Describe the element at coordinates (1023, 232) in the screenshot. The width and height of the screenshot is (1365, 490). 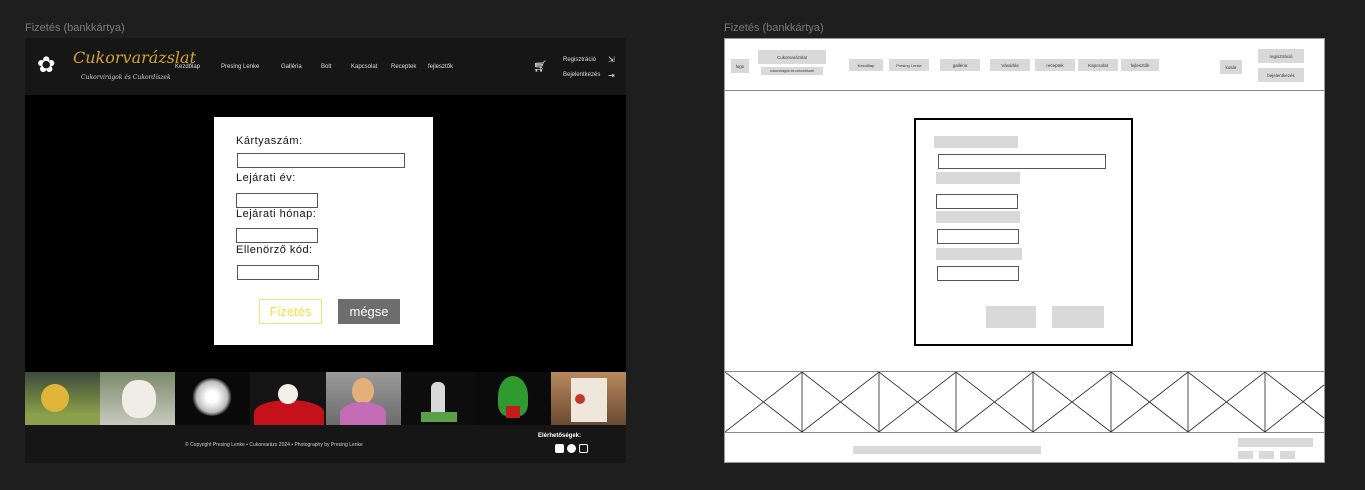
I see `wireframe-payment-form` at that location.